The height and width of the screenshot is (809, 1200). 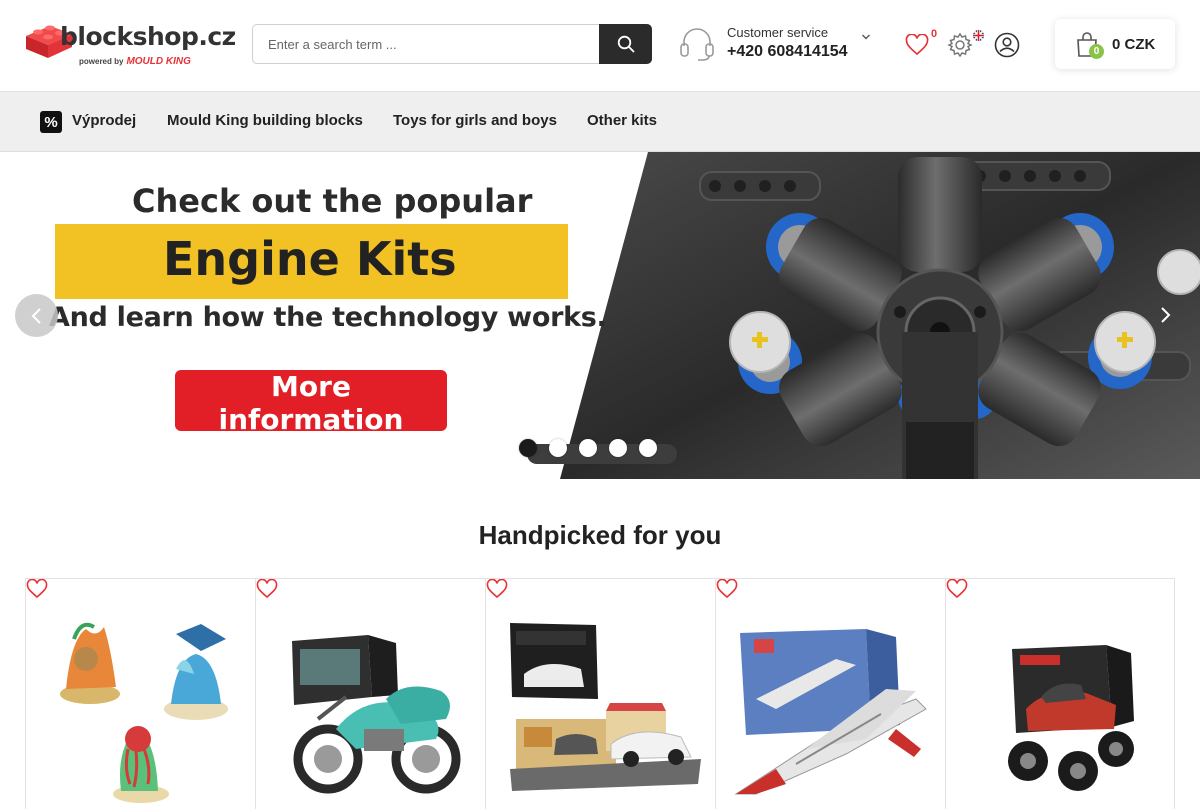 I want to click on logo-powered-label: powered by, so click(x=101, y=61).